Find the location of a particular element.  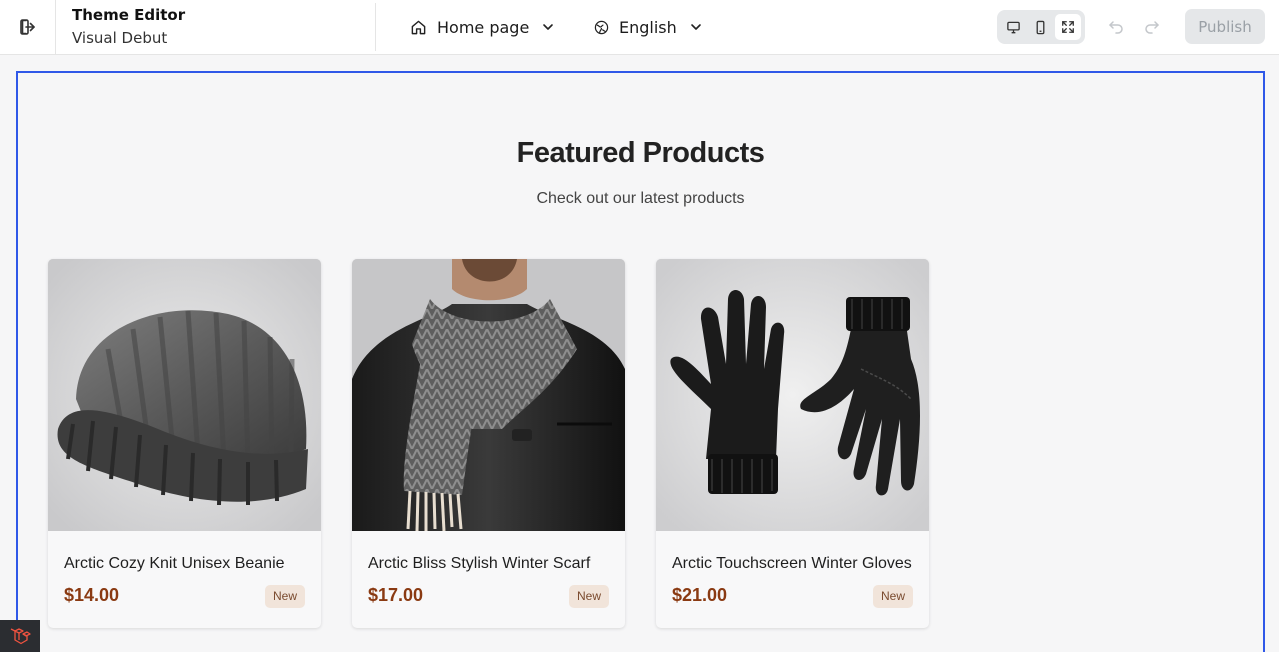

scarf-image is located at coordinates (488, 395).